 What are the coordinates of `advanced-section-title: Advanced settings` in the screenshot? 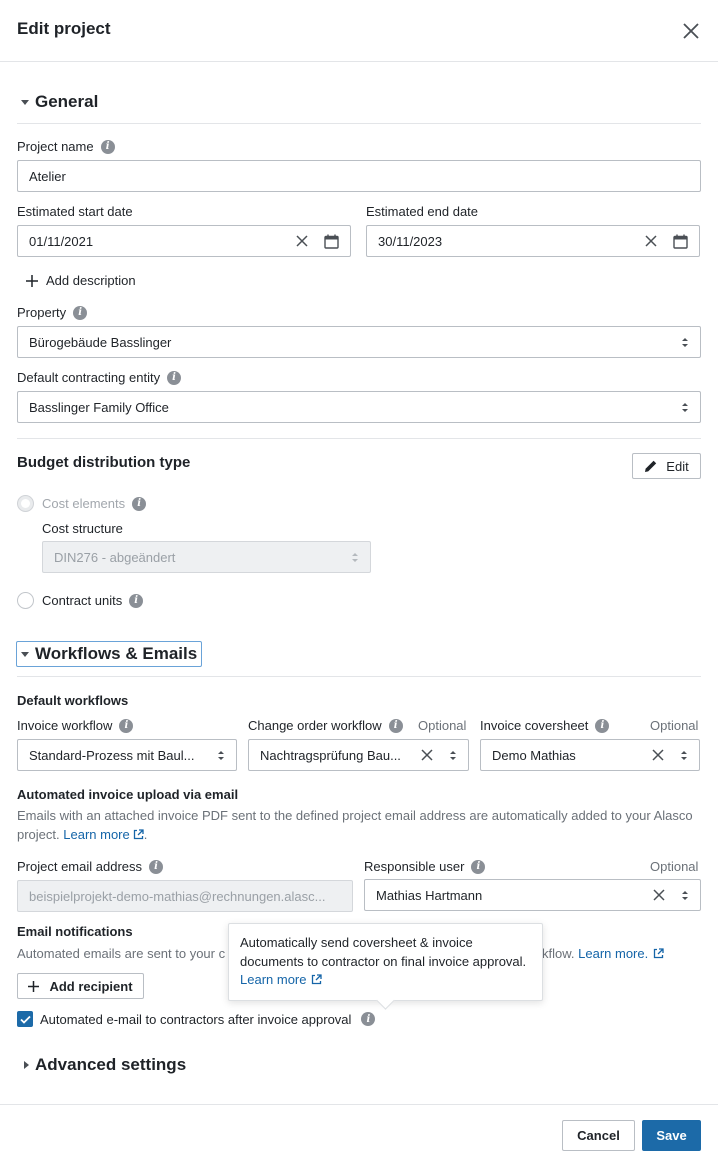 It's located at (111, 1064).